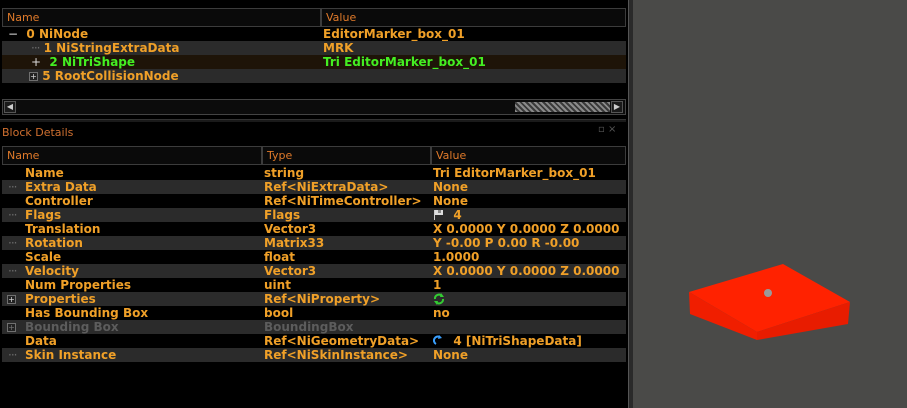 The image size is (907, 408). Describe the element at coordinates (52, 271) in the screenshot. I see `field-name: Velocity` at that location.